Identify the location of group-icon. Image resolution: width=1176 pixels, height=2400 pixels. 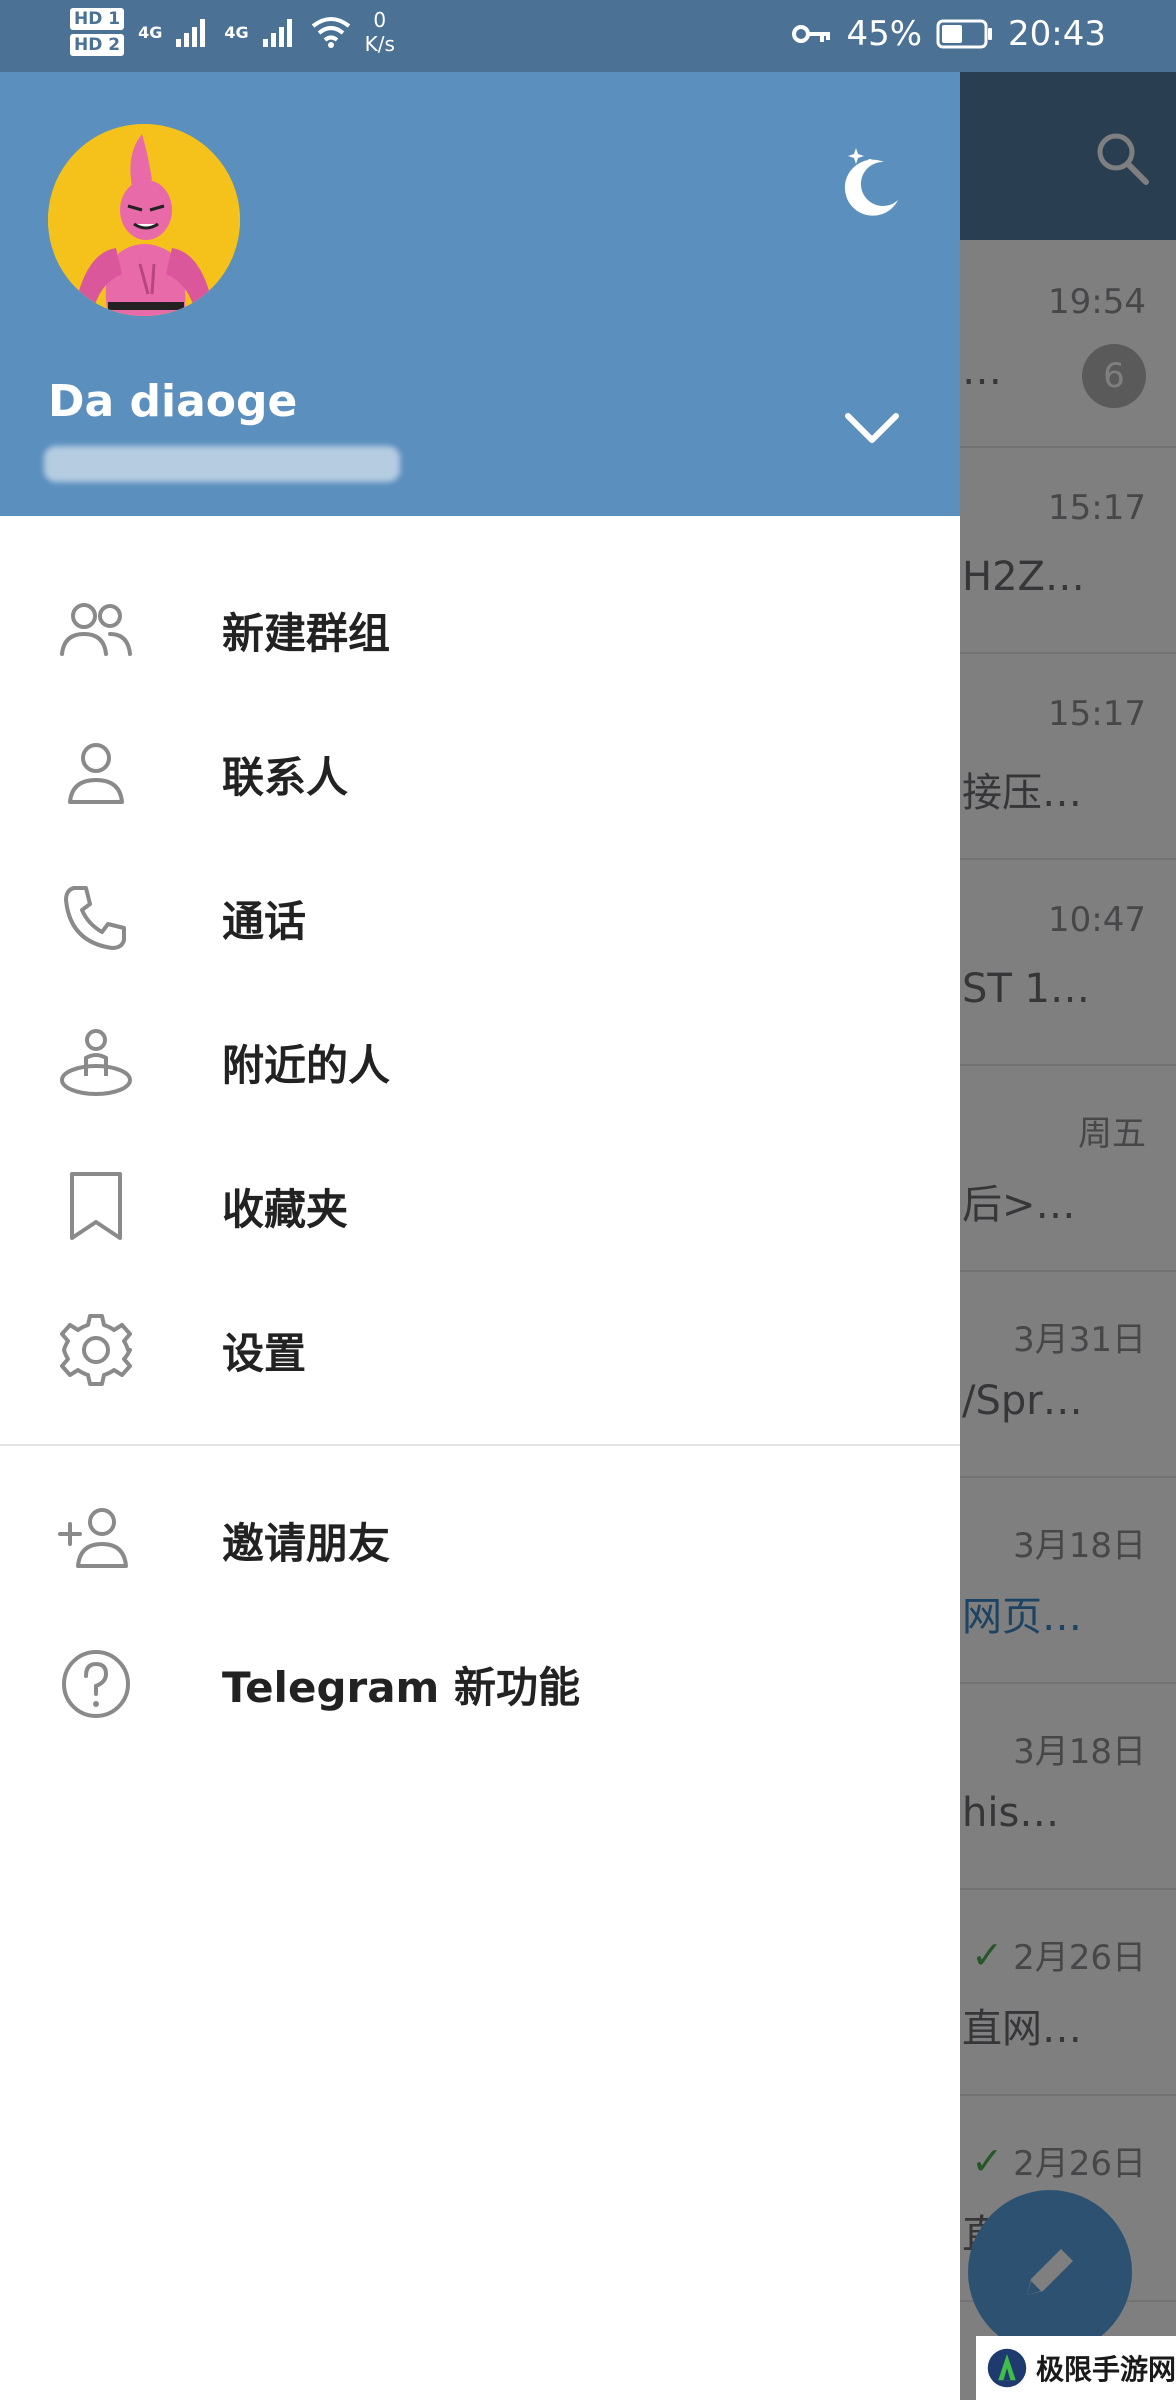
(96, 629).